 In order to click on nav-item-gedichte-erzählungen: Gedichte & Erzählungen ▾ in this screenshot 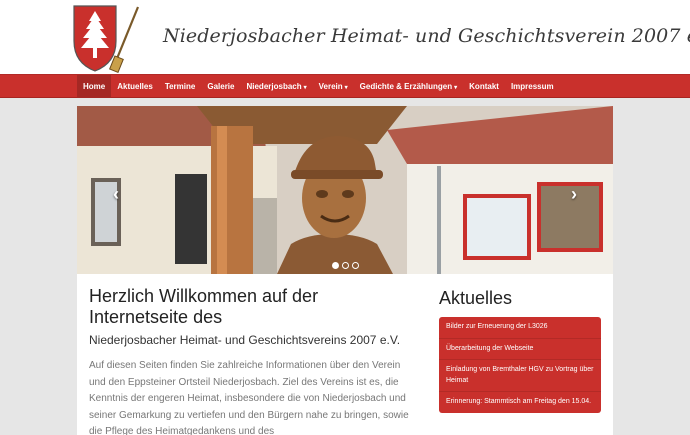, I will do `click(408, 86)`.